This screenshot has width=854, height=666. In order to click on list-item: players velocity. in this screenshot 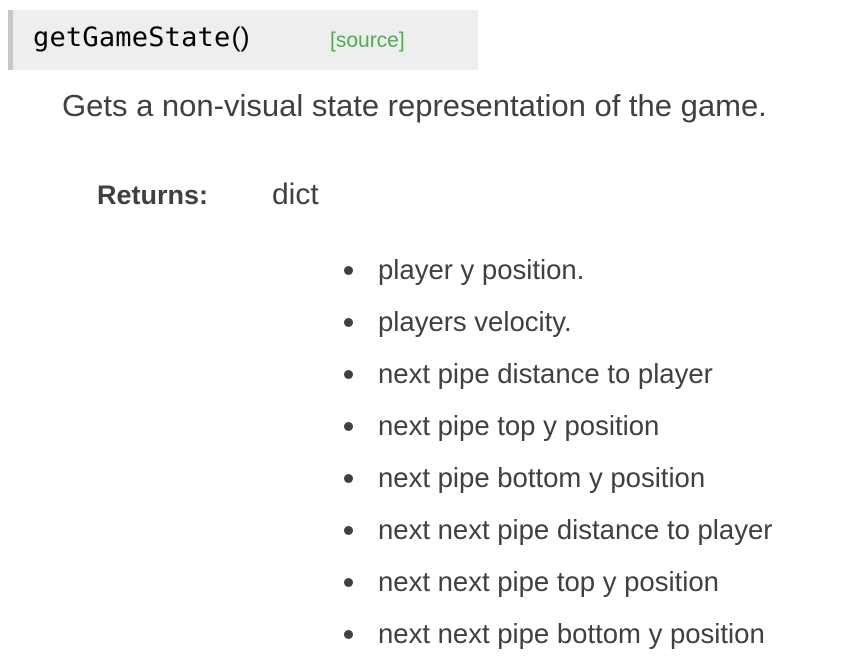, I will do `click(556, 328)`.